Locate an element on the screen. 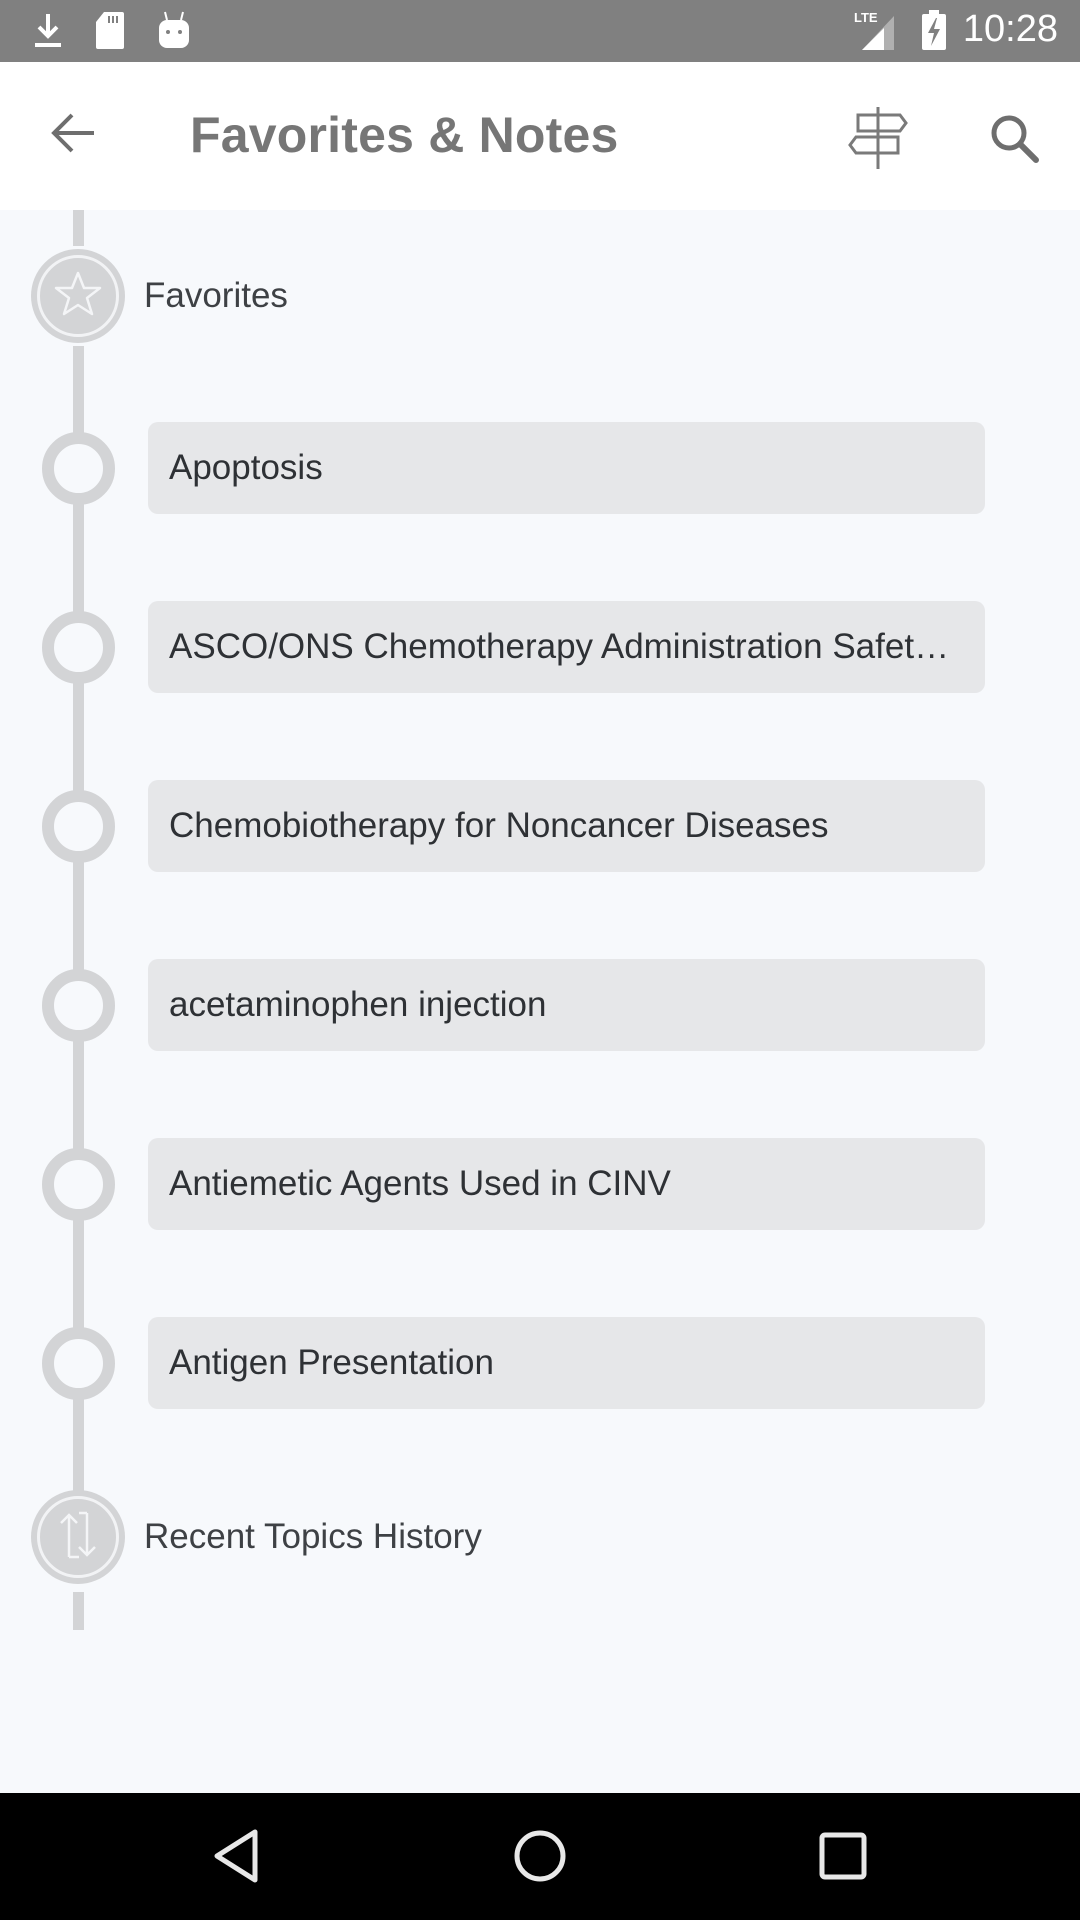  nav-back-button is located at coordinates (236, 1858).